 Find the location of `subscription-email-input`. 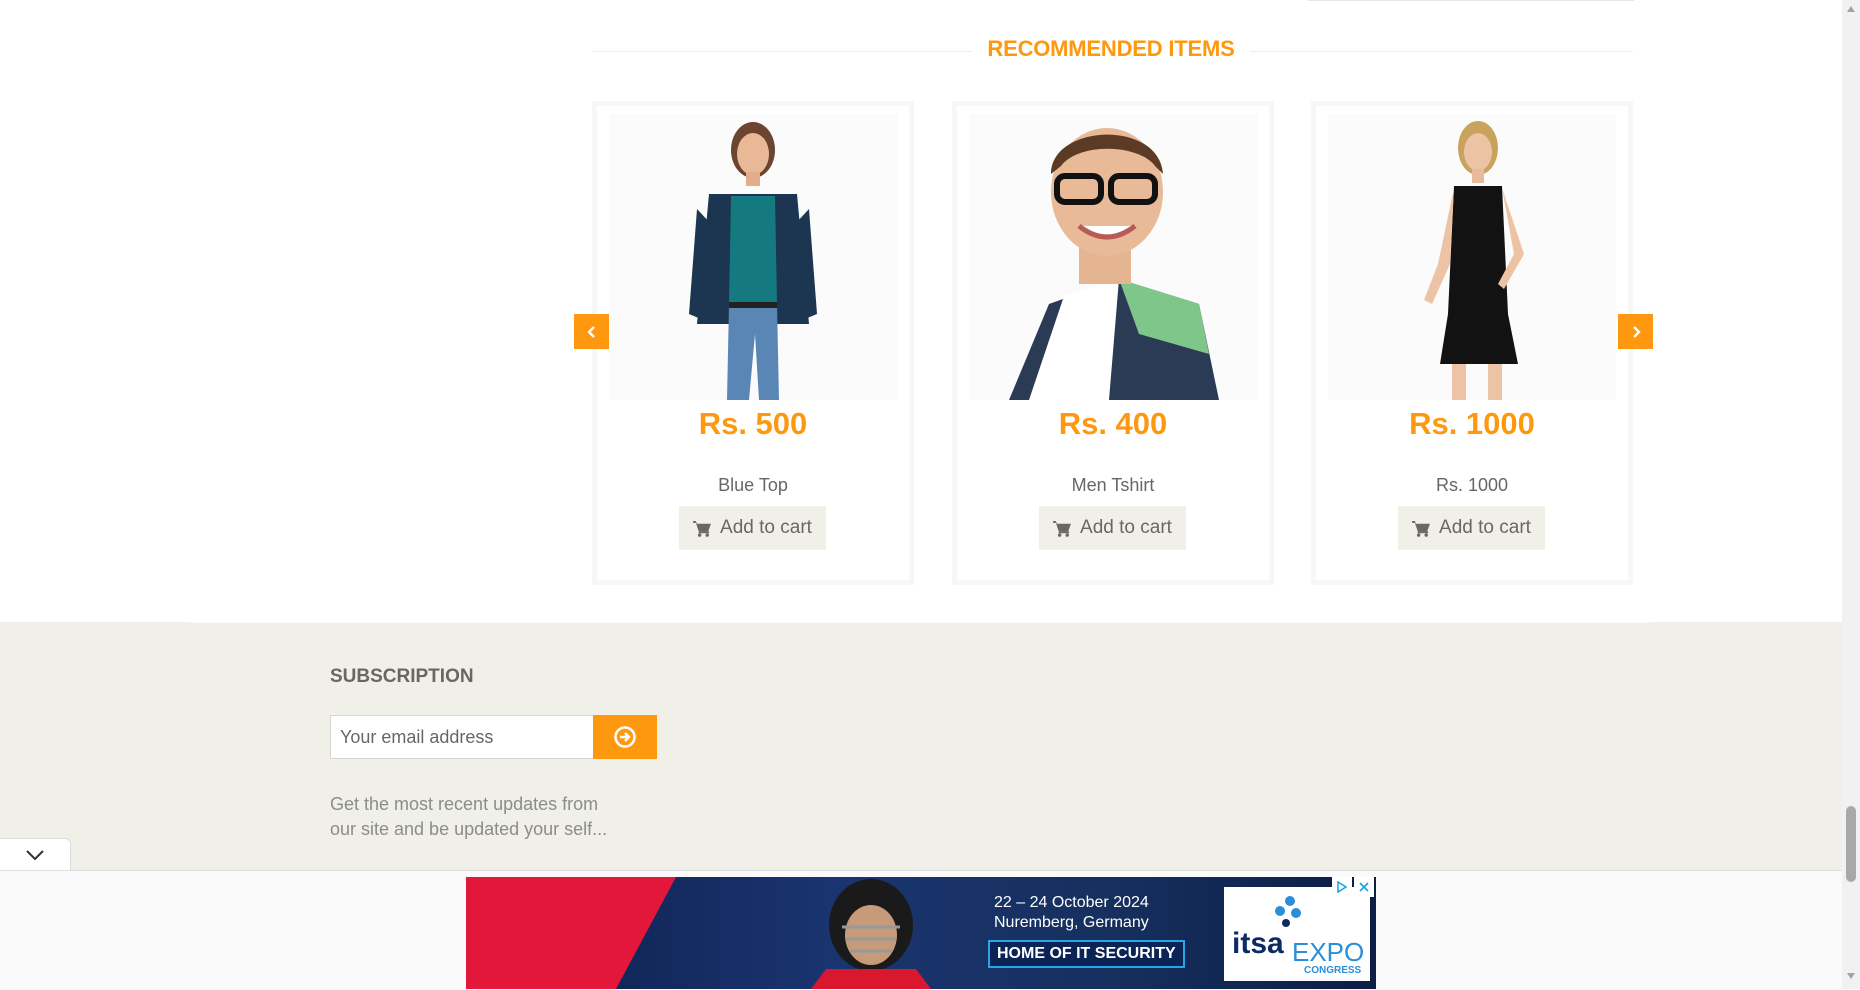

subscription-email-input is located at coordinates (462, 737).